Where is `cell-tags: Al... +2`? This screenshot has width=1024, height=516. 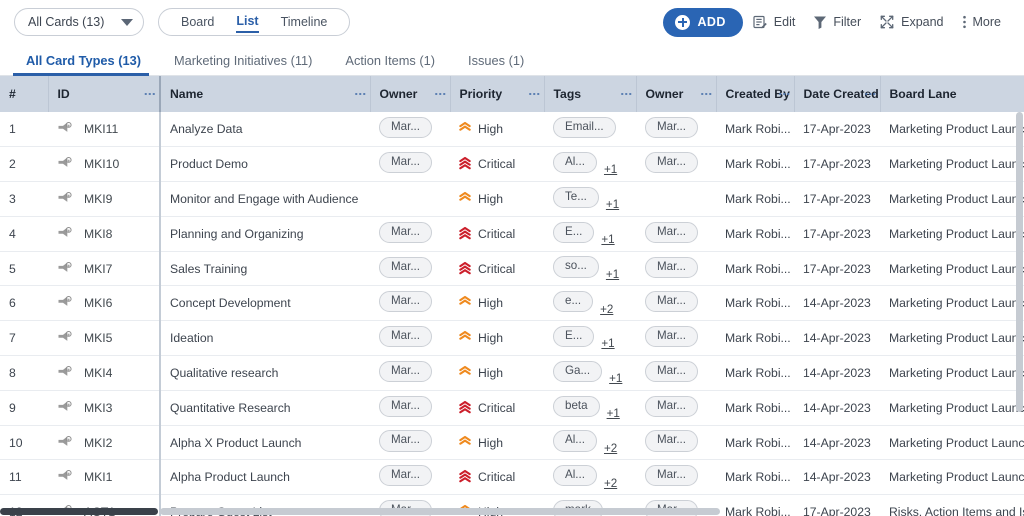 cell-tags: Al... +2 is located at coordinates (590, 443).